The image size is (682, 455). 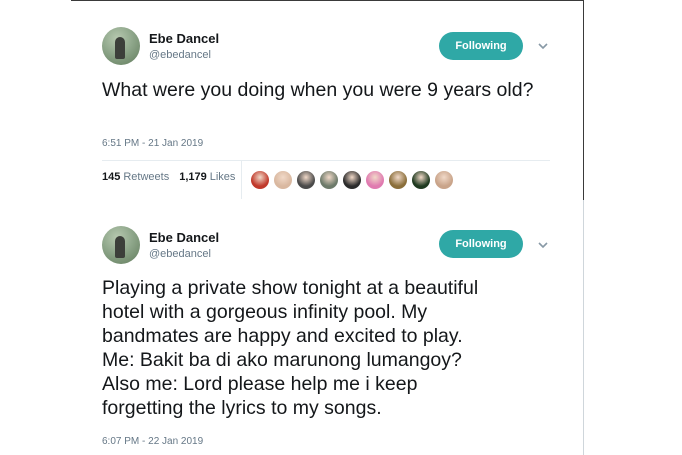 What do you see at coordinates (193, 177) in the screenshot?
I see `likes-count: 1,179` at bounding box center [193, 177].